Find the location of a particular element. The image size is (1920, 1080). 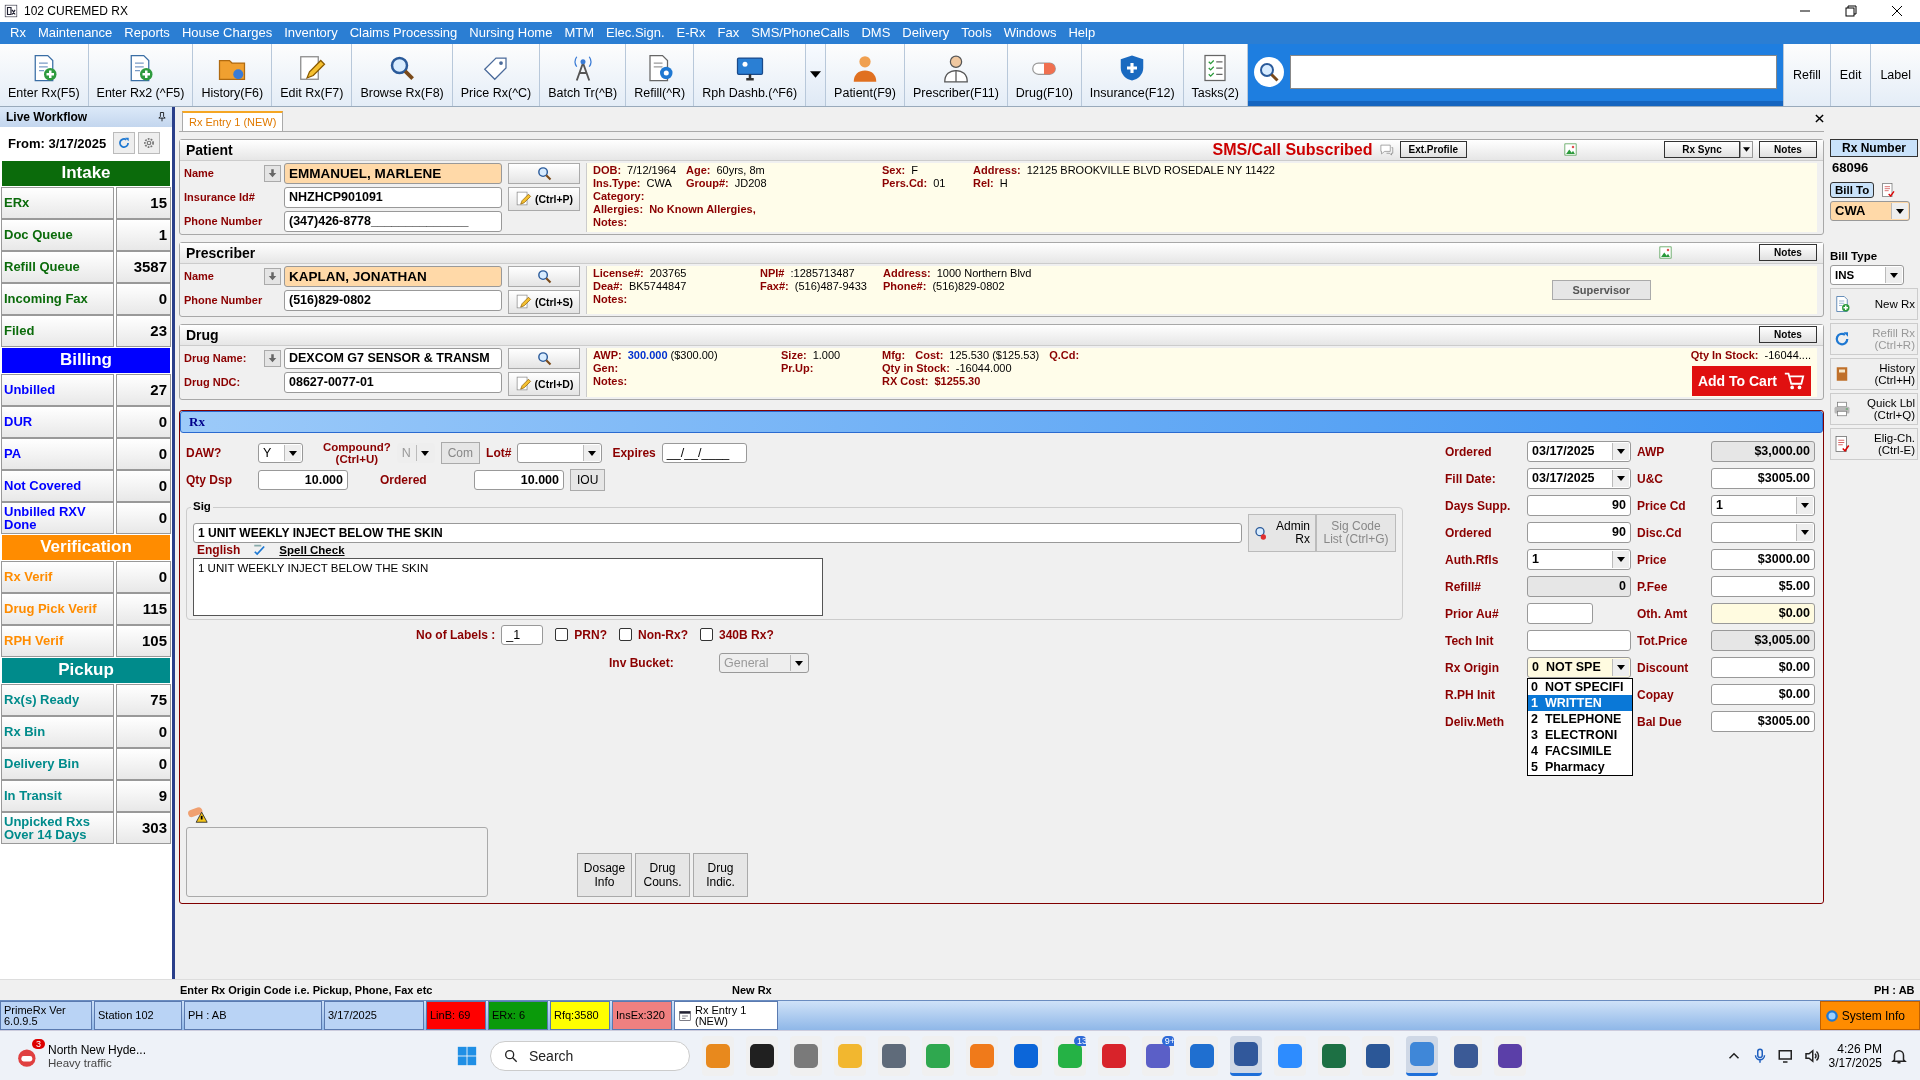

toolbar-button: Drug(F10) is located at coordinates (1044, 74).